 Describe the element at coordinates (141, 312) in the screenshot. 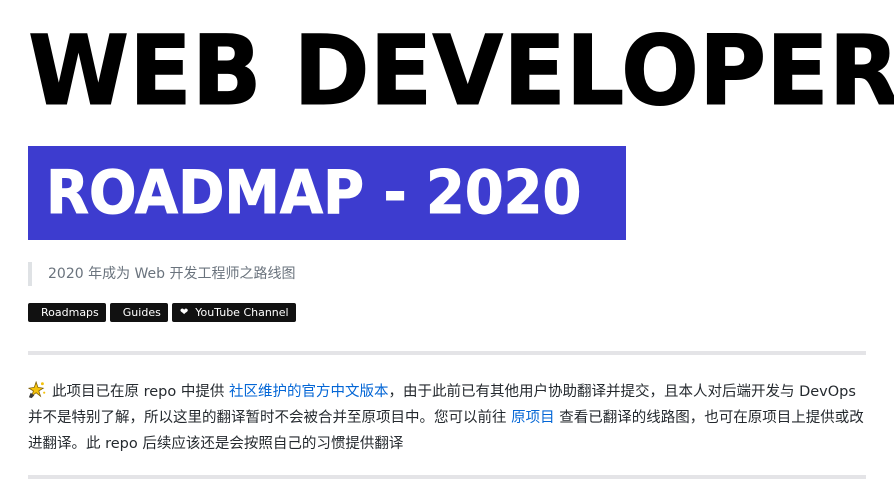

I see `badge-label: Guides` at that location.